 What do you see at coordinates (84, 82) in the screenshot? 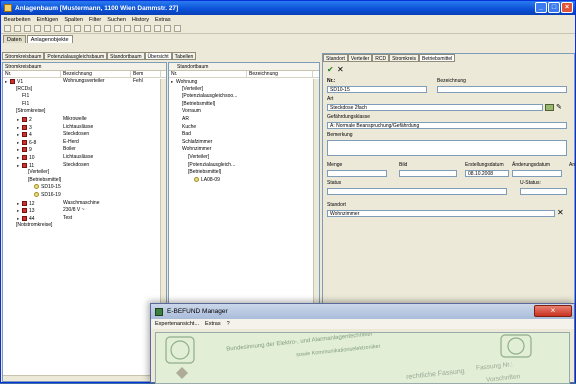
I see `tree-row: ▸ V1 Wohnungsverteiler Fehl` at bounding box center [84, 82].